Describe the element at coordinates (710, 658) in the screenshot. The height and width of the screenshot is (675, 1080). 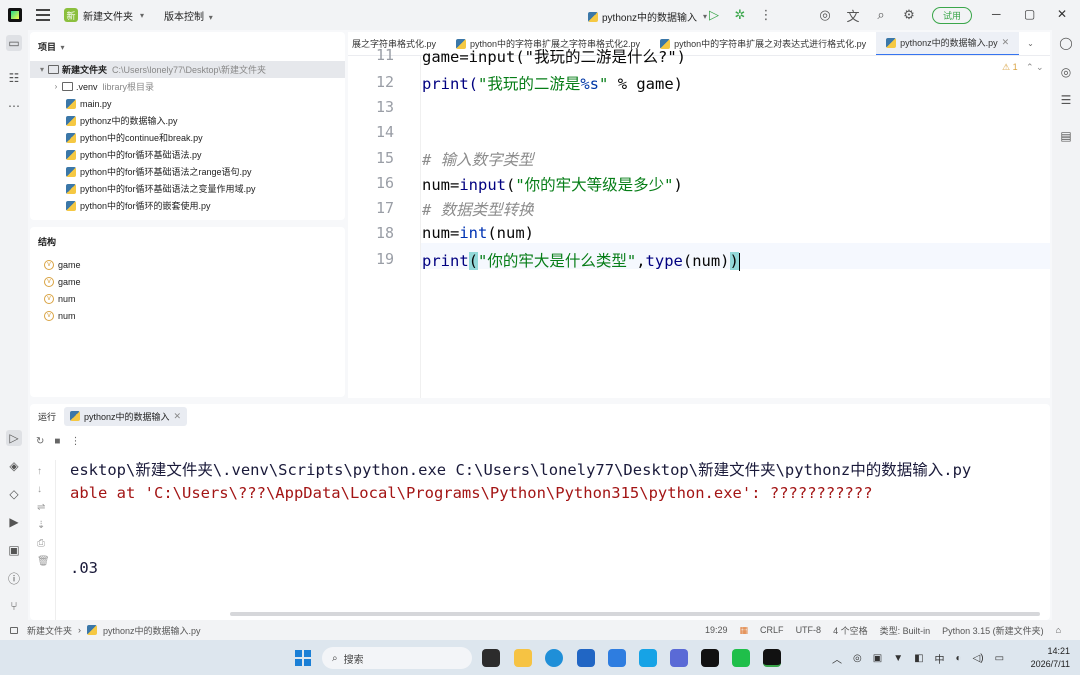
I see `tiktok-icon` at that location.